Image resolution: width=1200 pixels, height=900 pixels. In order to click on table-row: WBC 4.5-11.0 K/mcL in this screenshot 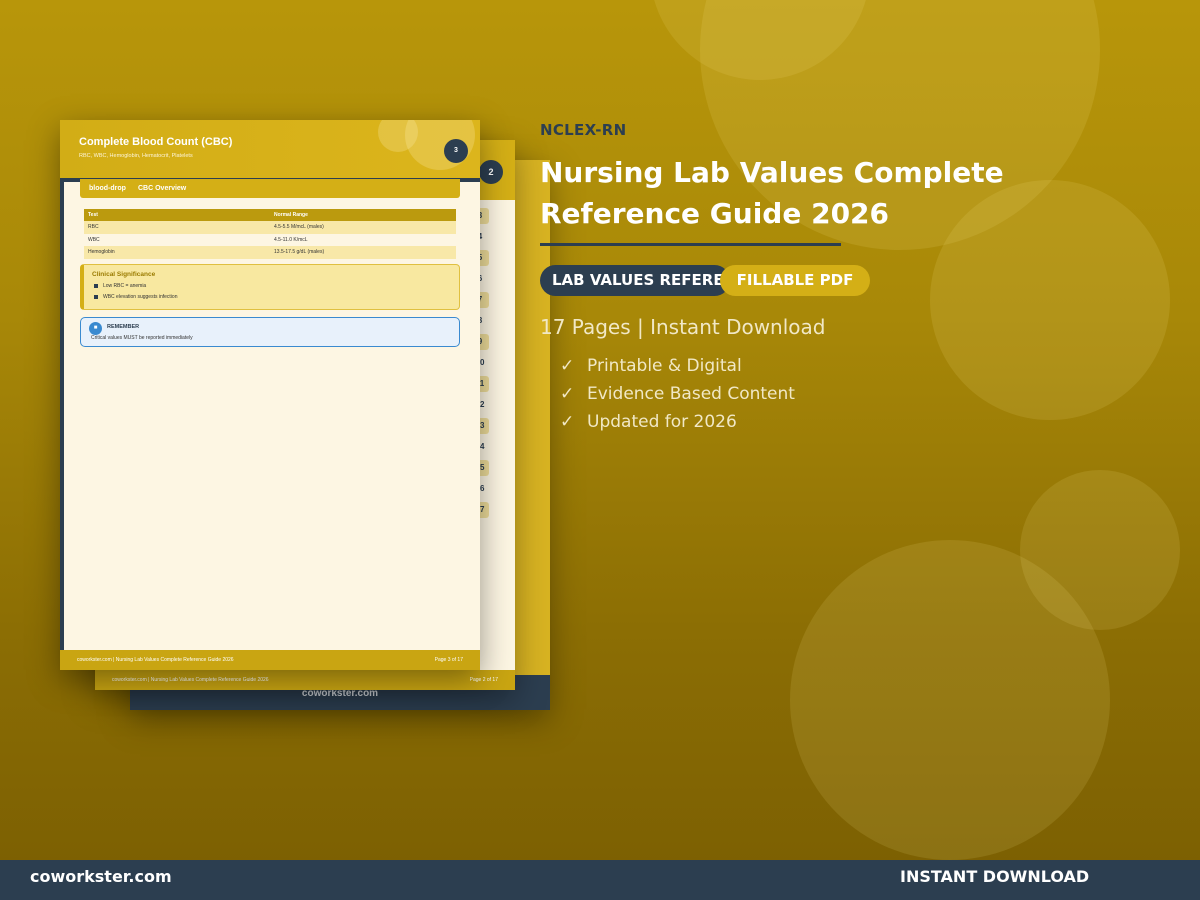, I will do `click(270, 239)`.